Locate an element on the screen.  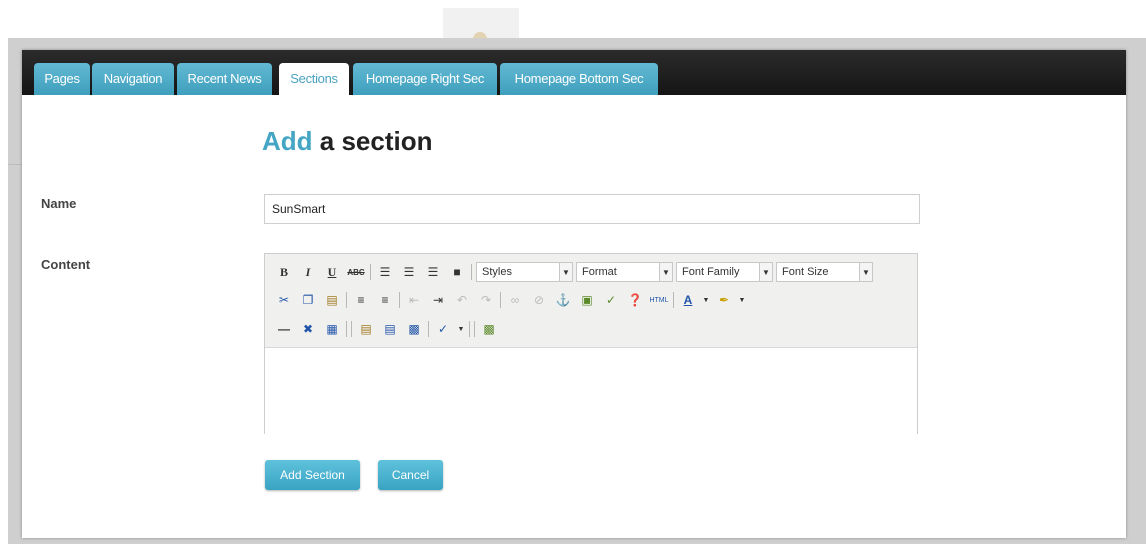
styles-select-value: Styles is located at coordinates (497, 272).